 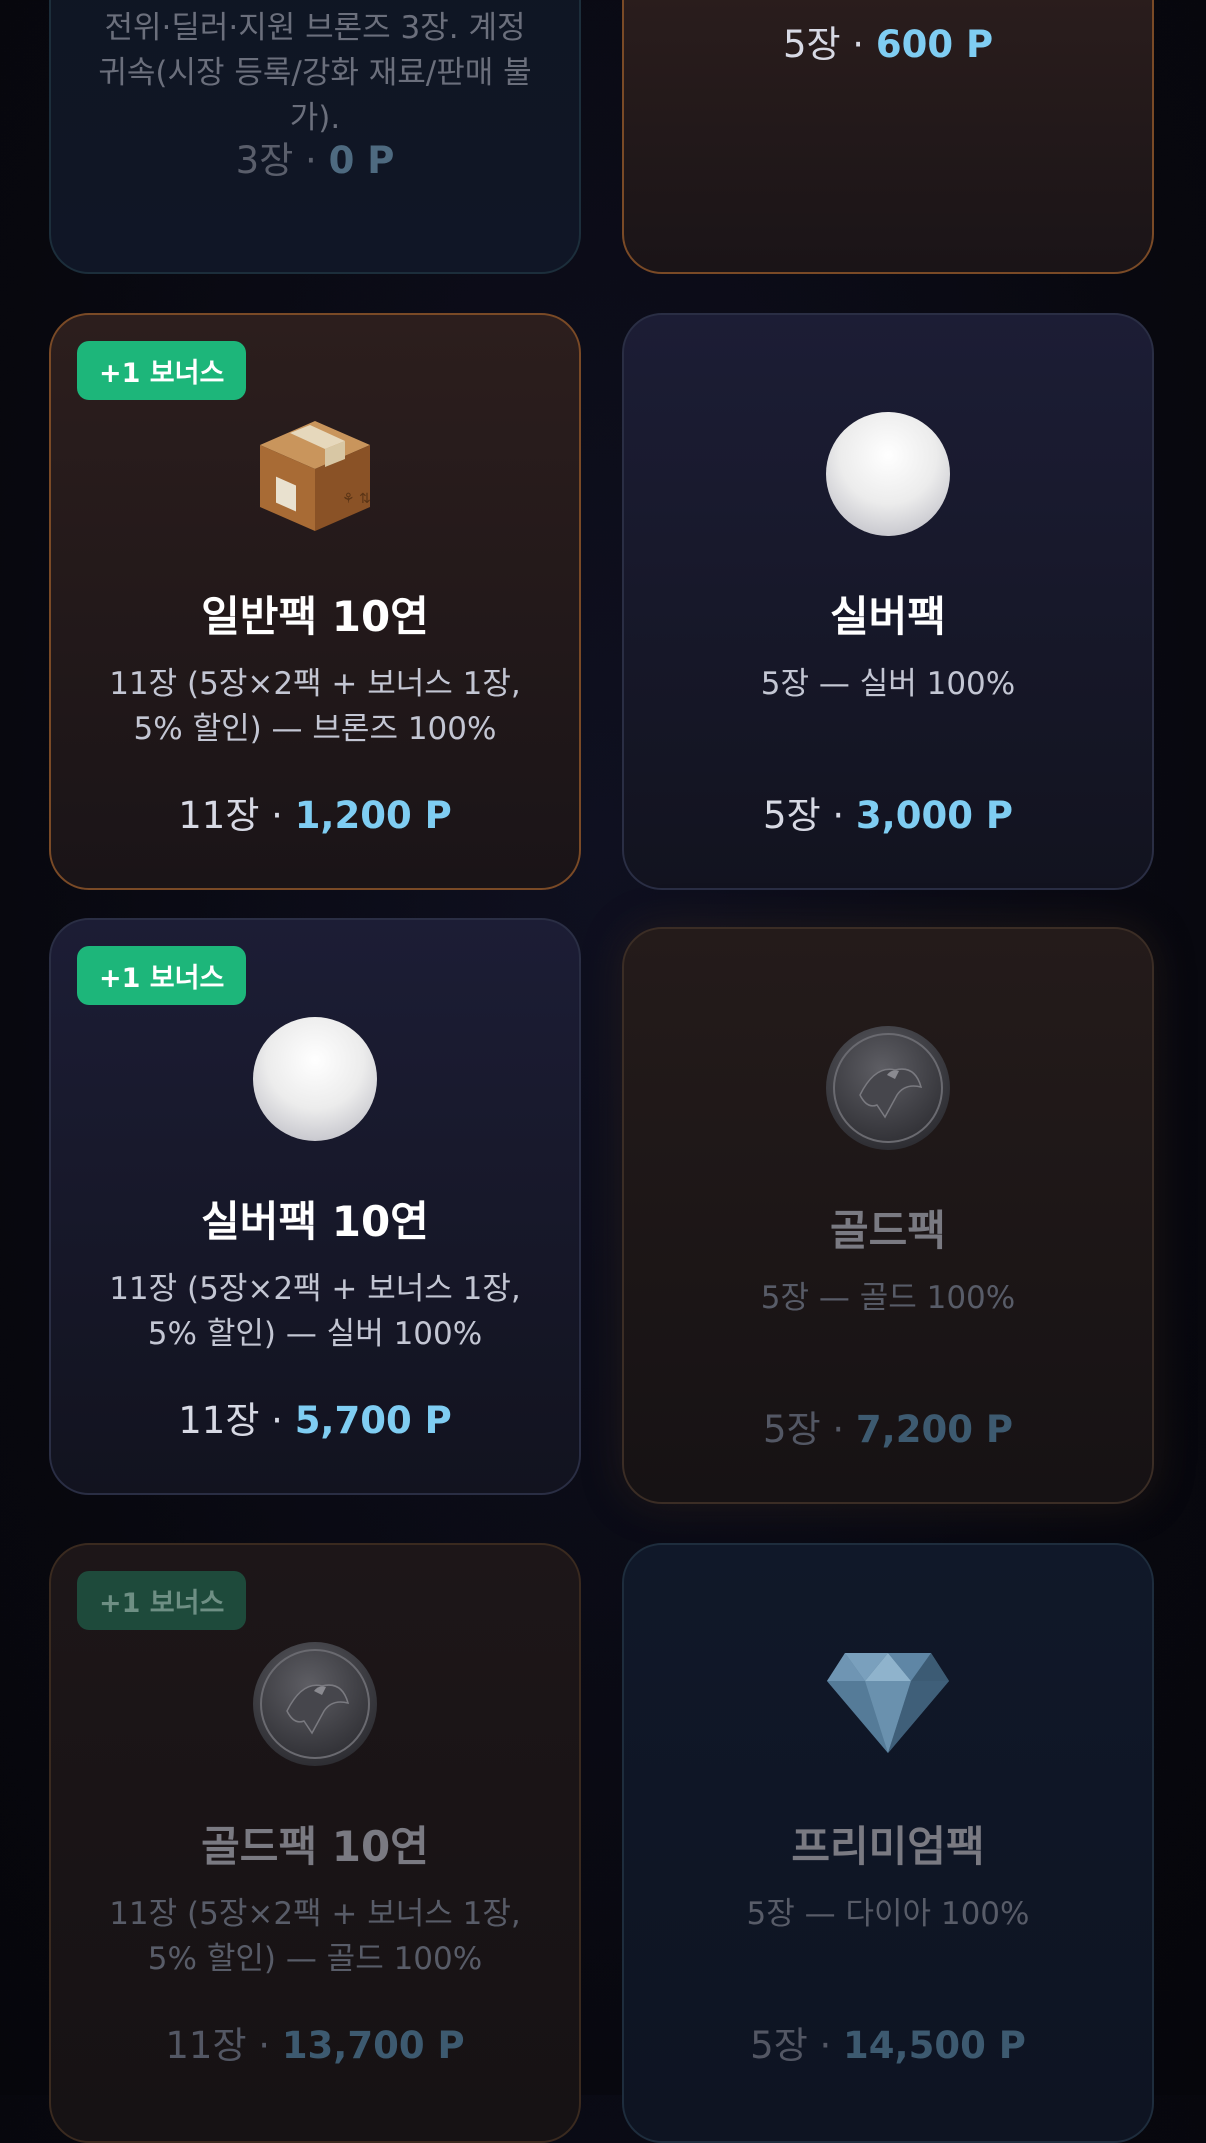 I want to click on pack-price: 11장 · 13,700 P, so click(x=315, y=2042).